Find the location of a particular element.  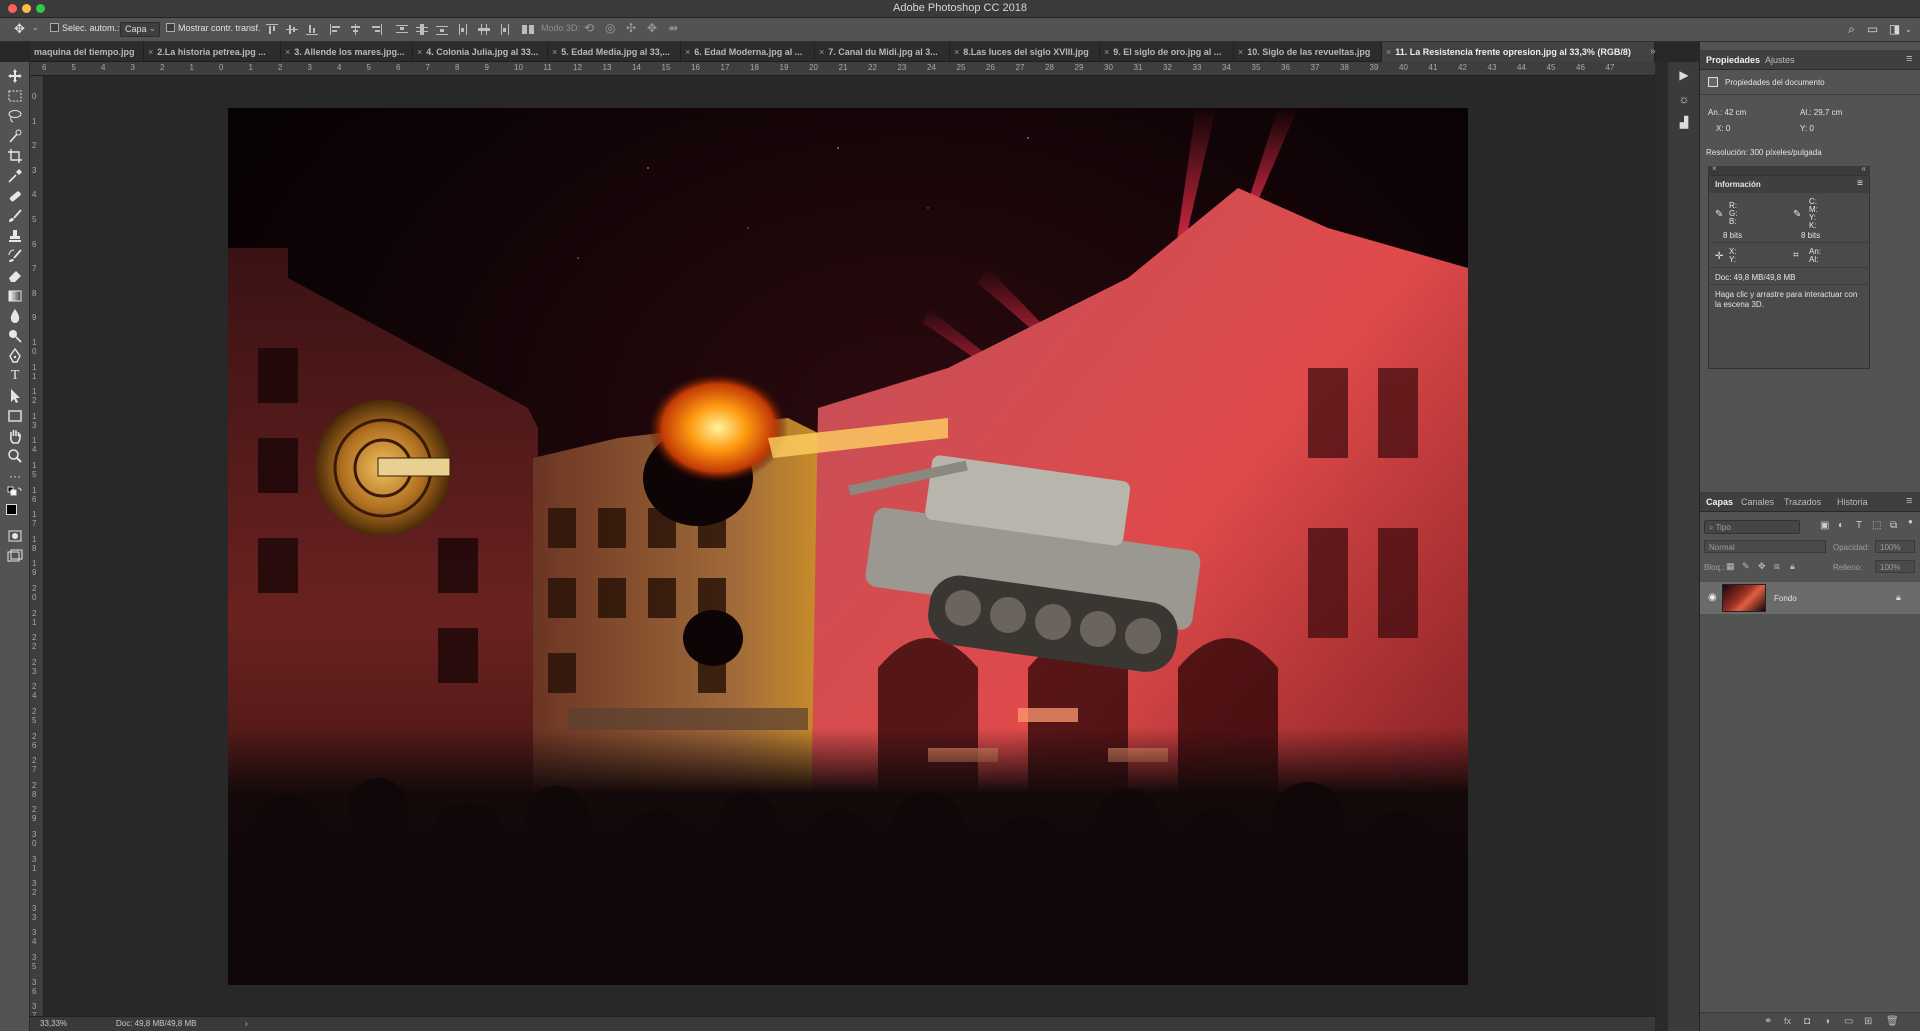

show-transform-checkbox: Mostrar contr. transf. is located at coordinates (213, 28).